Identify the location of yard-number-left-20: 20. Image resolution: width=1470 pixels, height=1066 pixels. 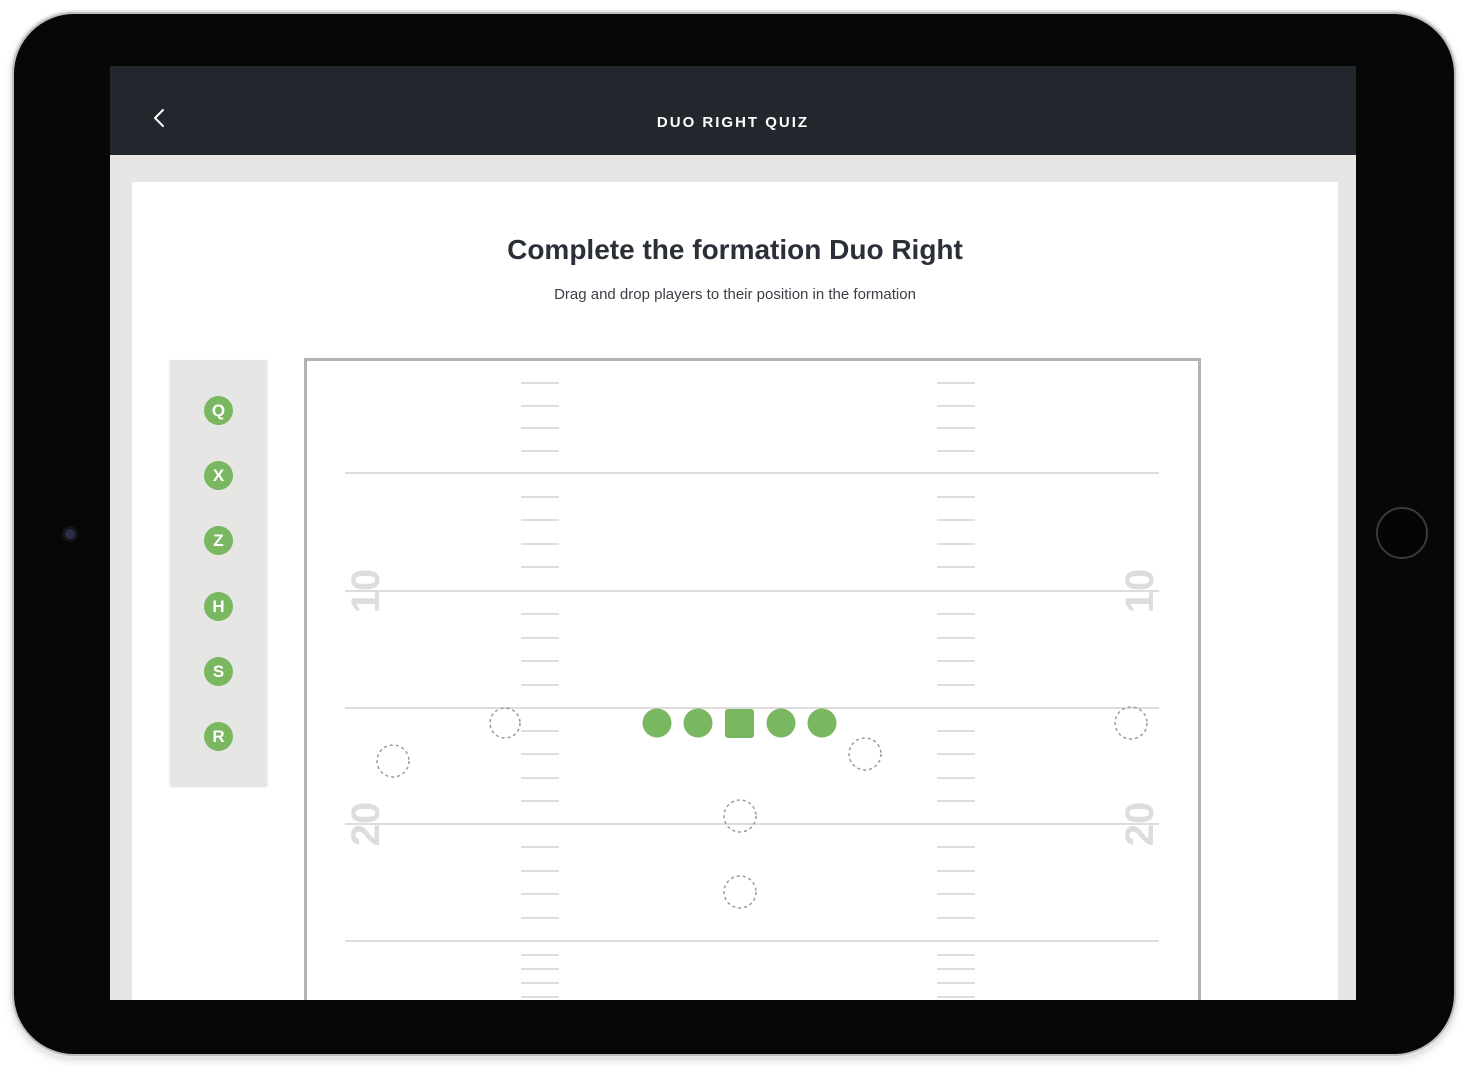
(366, 824).